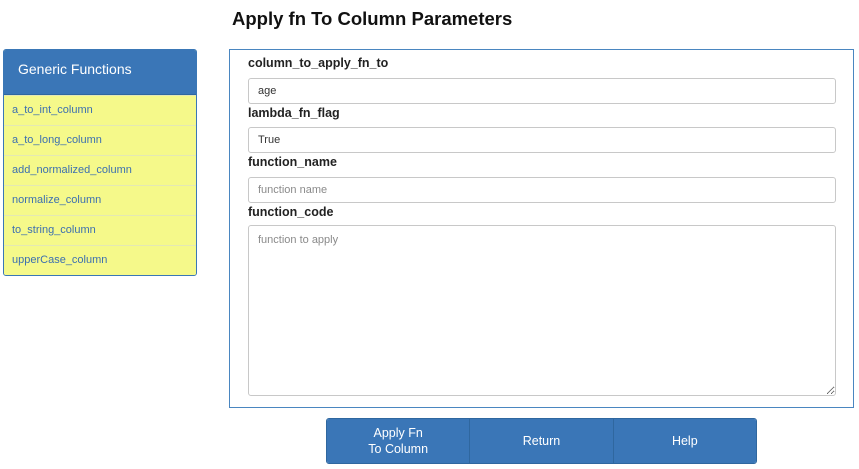 The height and width of the screenshot is (469, 859). Describe the element at coordinates (372, 18) in the screenshot. I see `page-title: Apply fn To Column Parameters` at that location.